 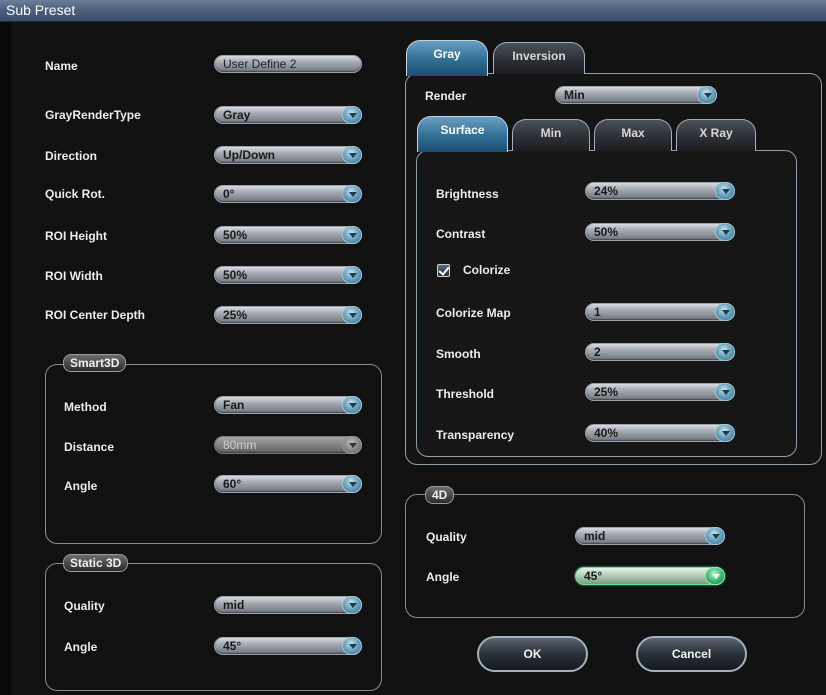 What do you see at coordinates (597, 352) in the screenshot?
I see `smooth-value: 2` at bounding box center [597, 352].